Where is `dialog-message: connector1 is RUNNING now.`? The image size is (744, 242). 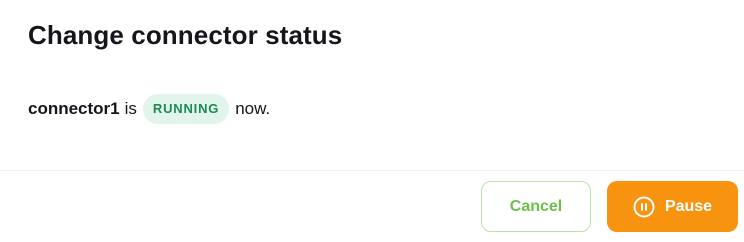
dialog-message: connector1 is RUNNING now. is located at coordinates (149, 109).